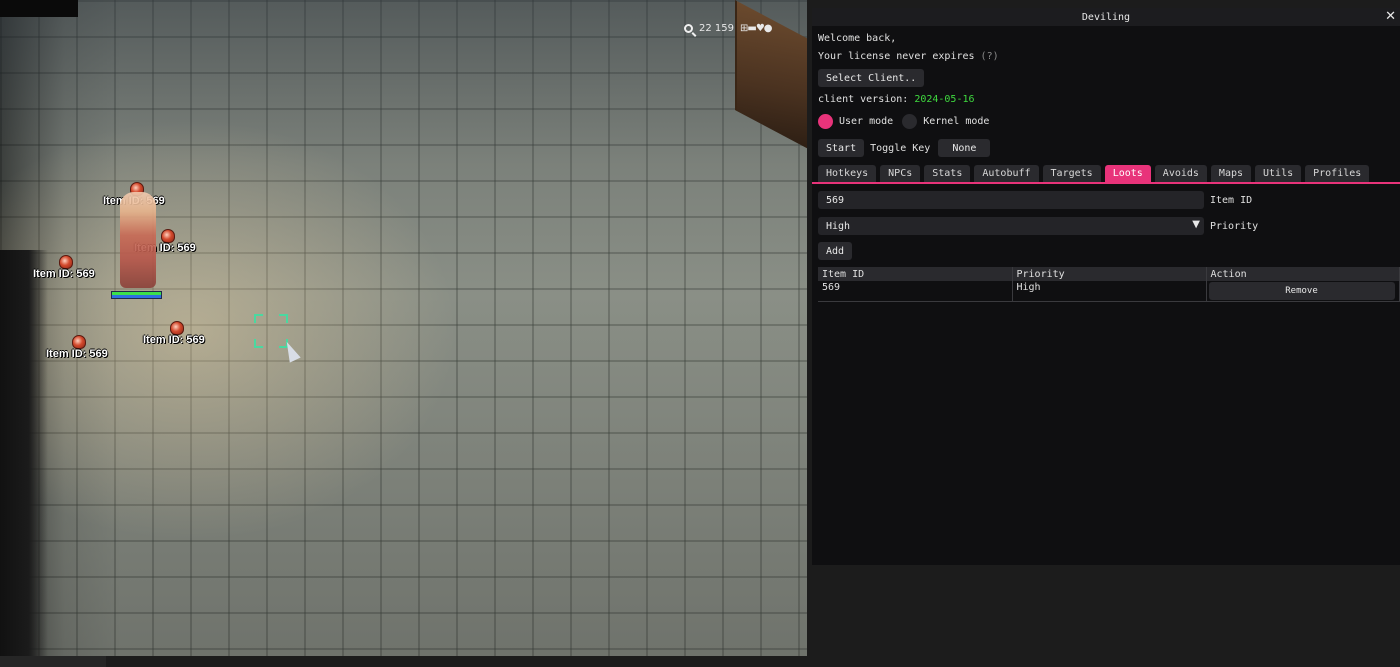 This screenshot has width=1400, height=667. I want to click on cell-item-id: 569, so click(915, 291).